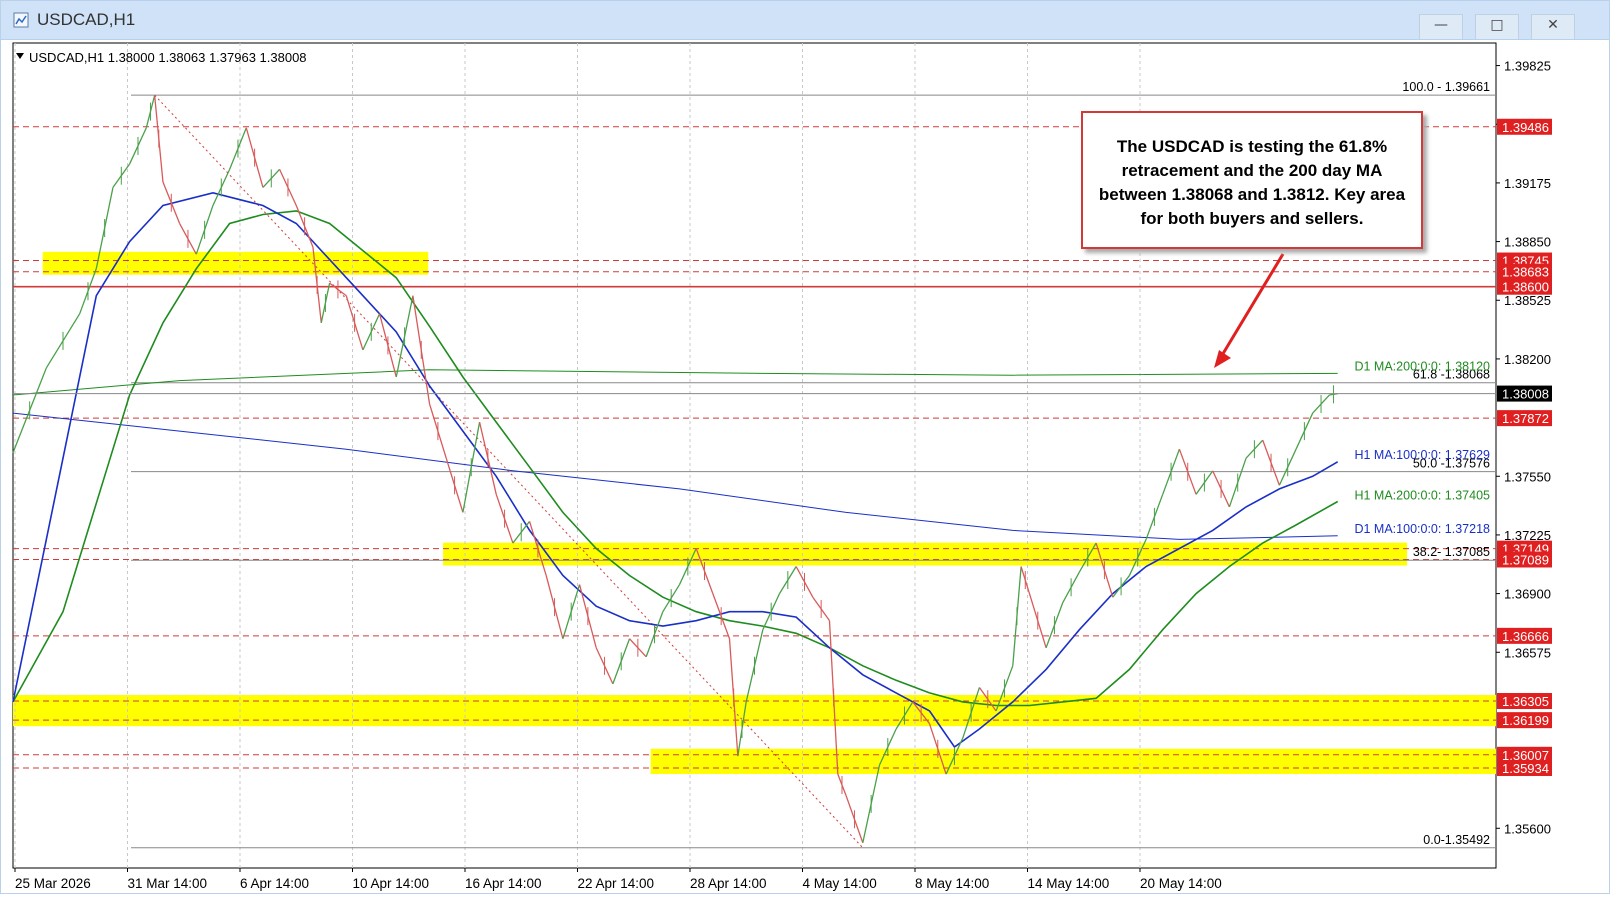 The width and height of the screenshot is (1610, 898). Describe the element at coordinates (728, 883) in the screenshot. I see `x-tick-label: 28 Apr 14:00` at that location.